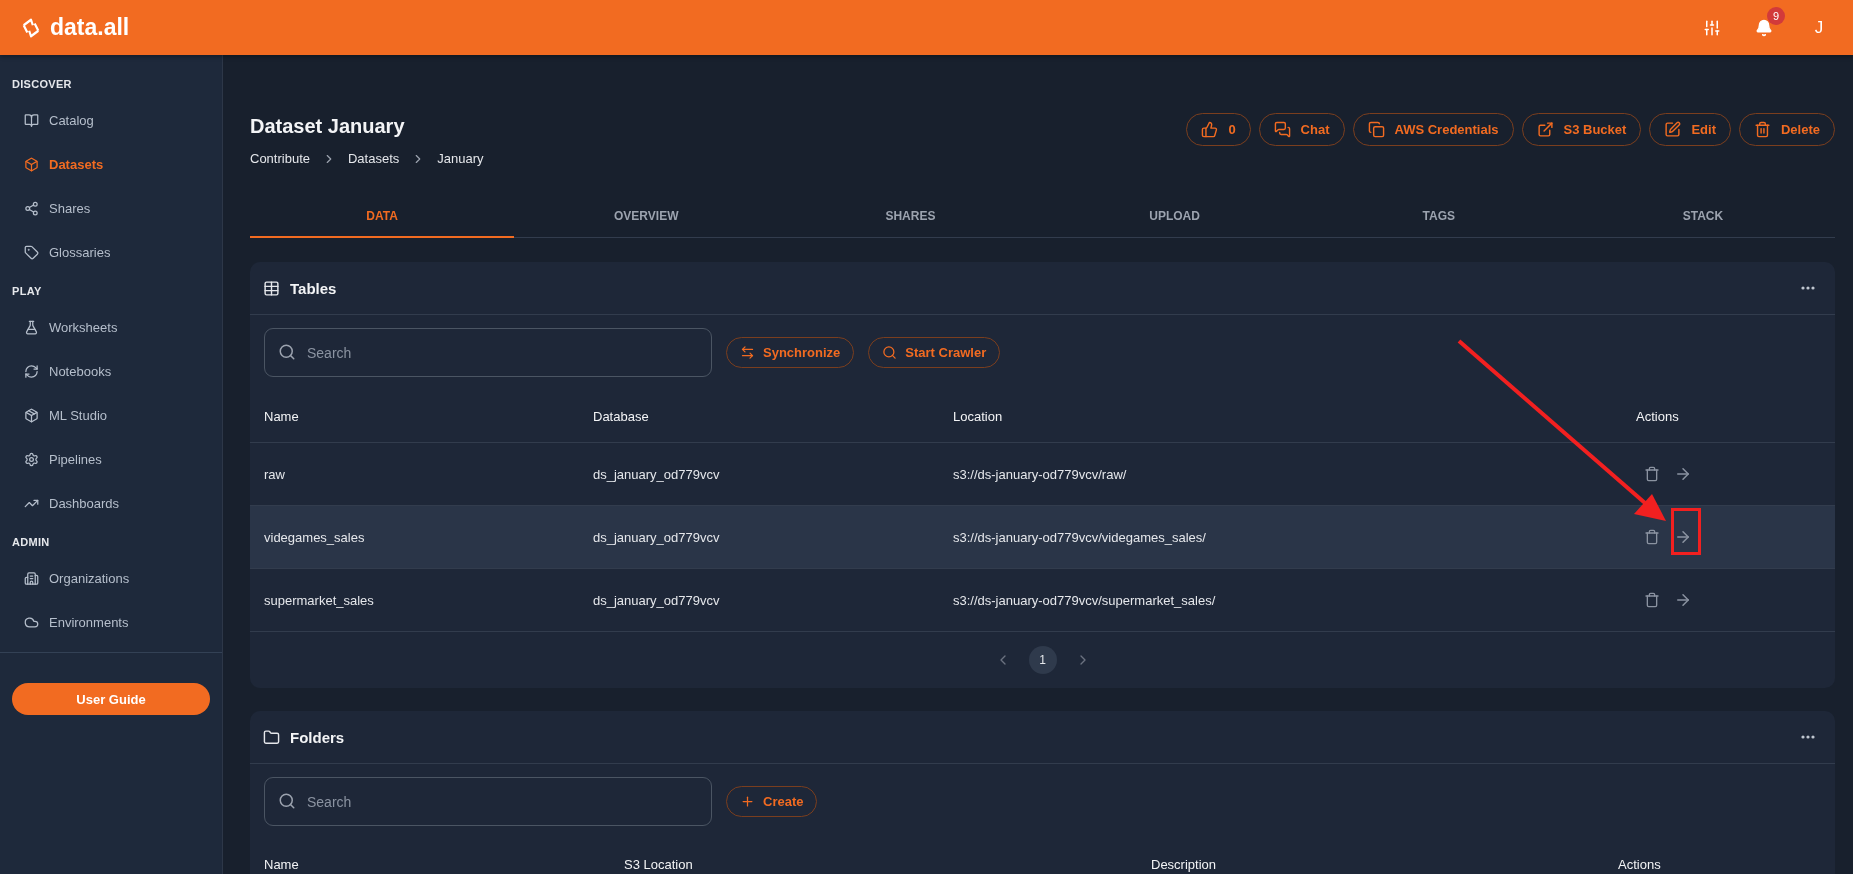 This screenshot has height=874, width=1853. Describe the element at coordinates (31, 27) in the screenshot. I see `logo-icon` at that location.